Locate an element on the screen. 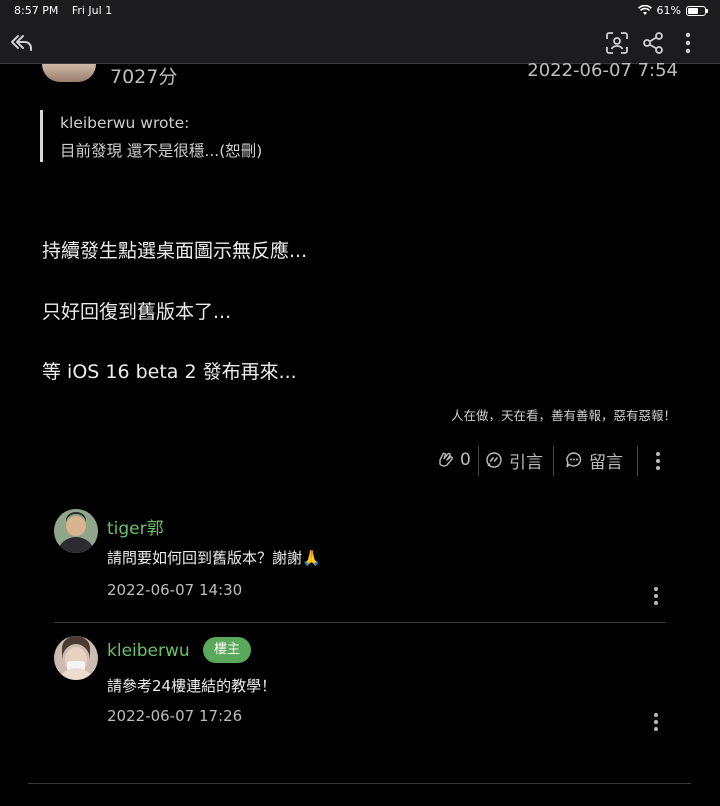  status-time: 8:57 PM is located at coordinates (36, 10).